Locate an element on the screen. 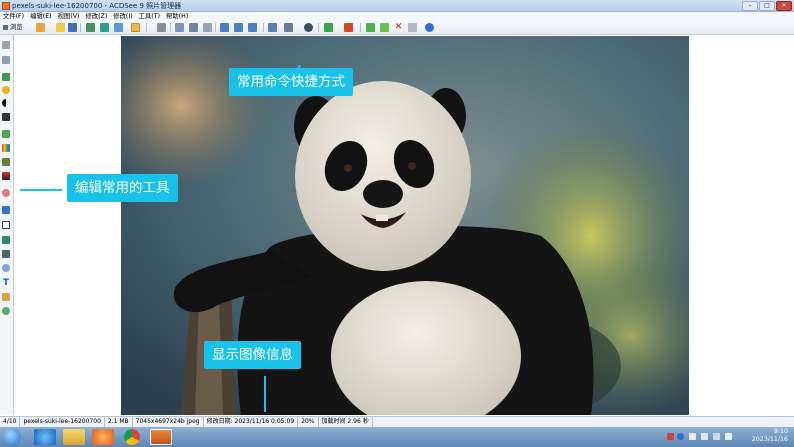 The image size is (794, 447). frame-icon is located at coordinates (6, 225).